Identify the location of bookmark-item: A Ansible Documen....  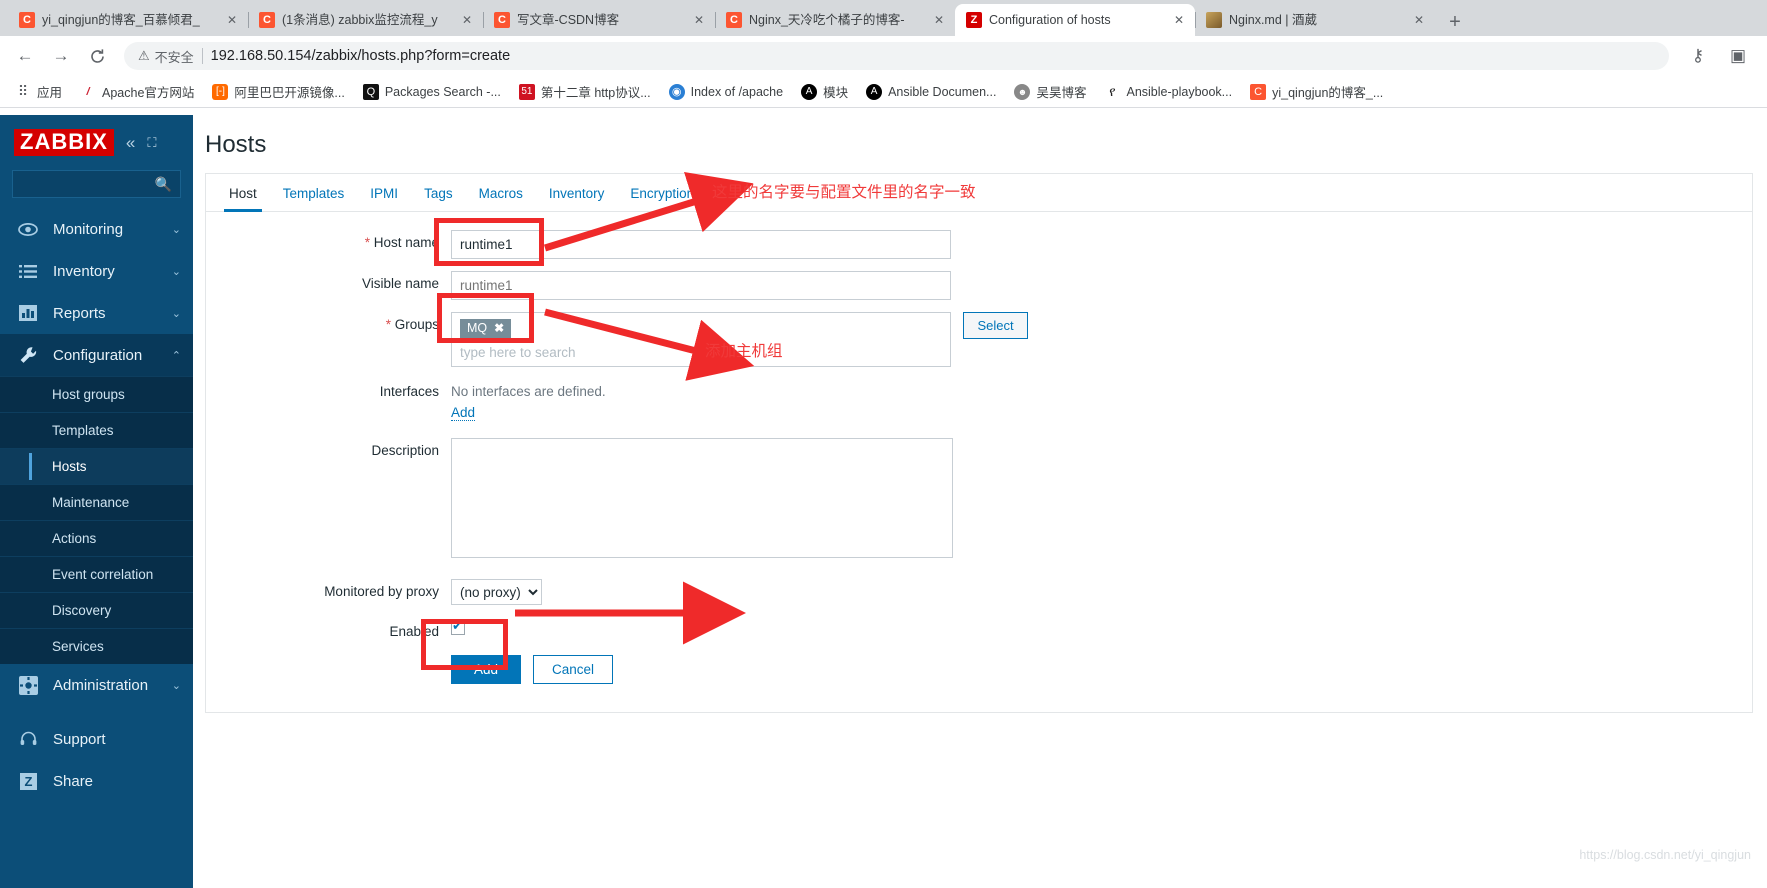
(931, 92).